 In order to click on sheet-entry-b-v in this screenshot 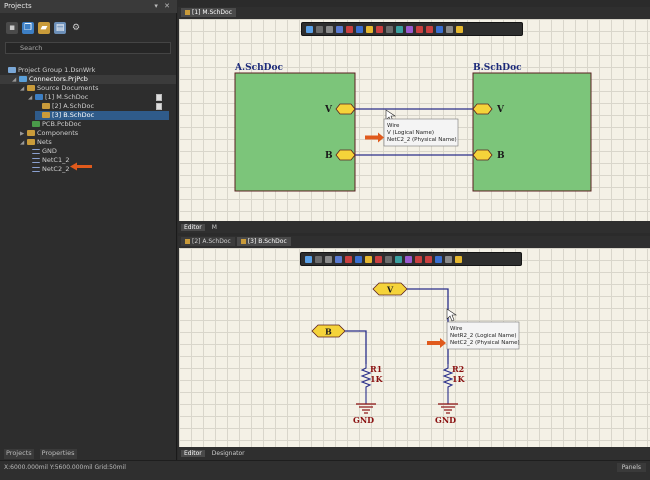, I will do `click(482, 109)`.